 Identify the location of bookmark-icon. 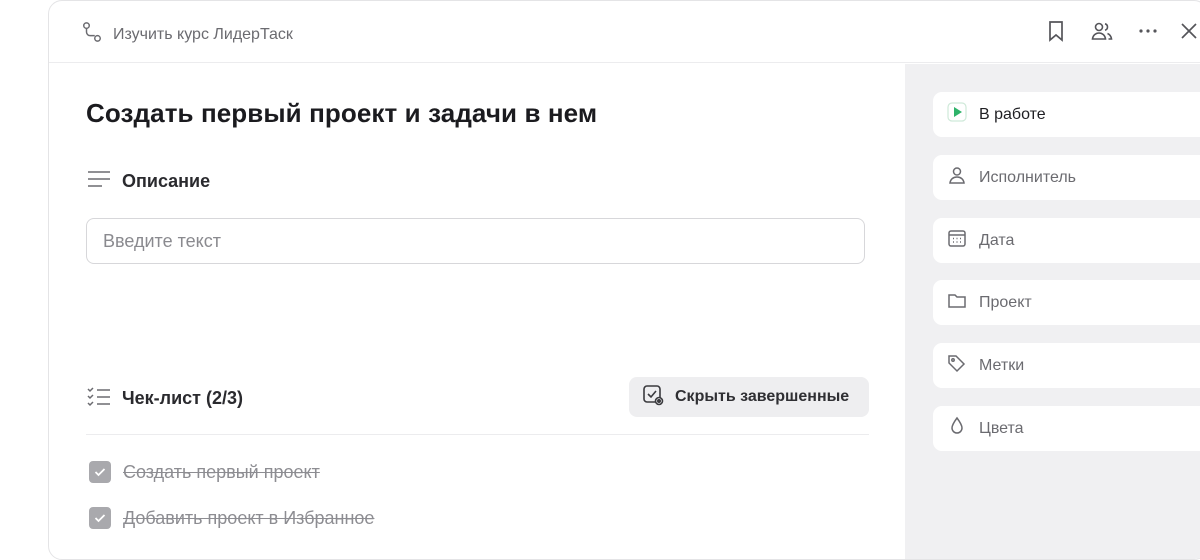
(1056, 33).